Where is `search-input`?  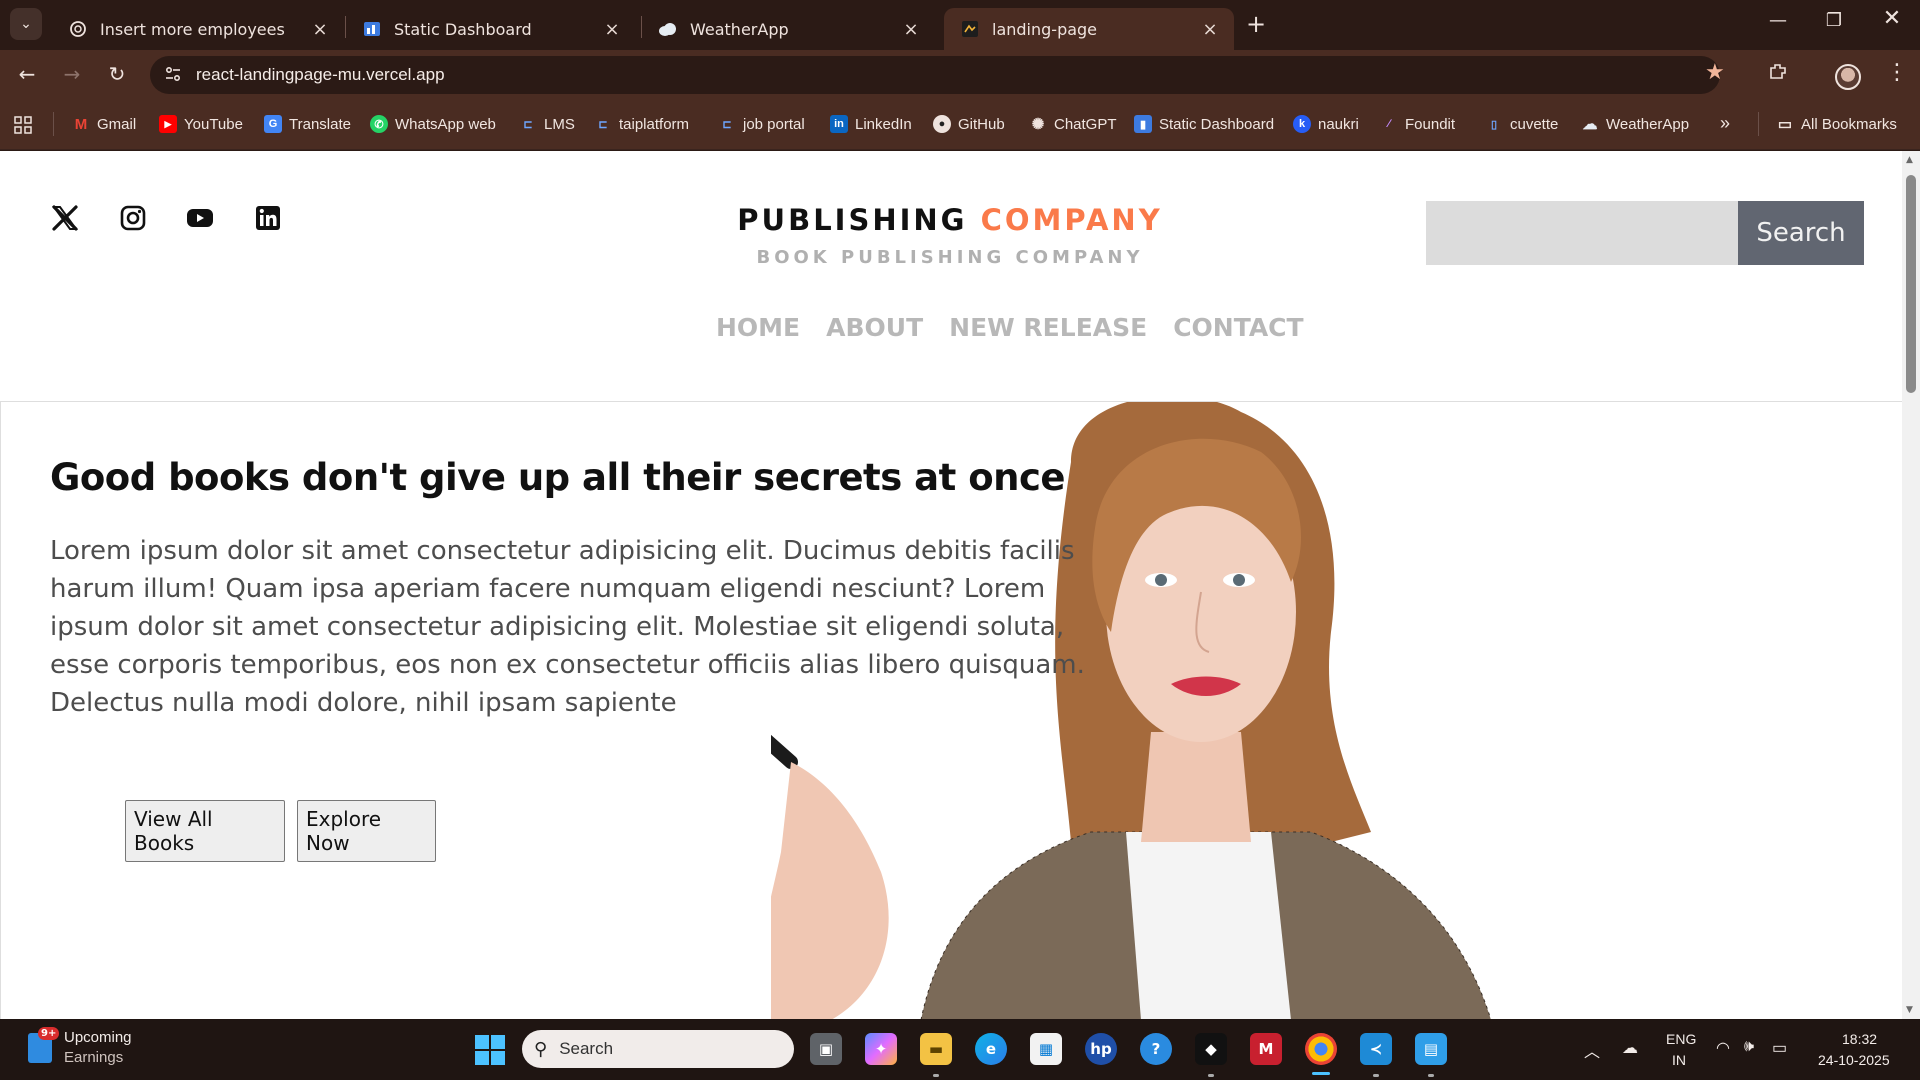
search-input is located at coordinates (1582, 233).